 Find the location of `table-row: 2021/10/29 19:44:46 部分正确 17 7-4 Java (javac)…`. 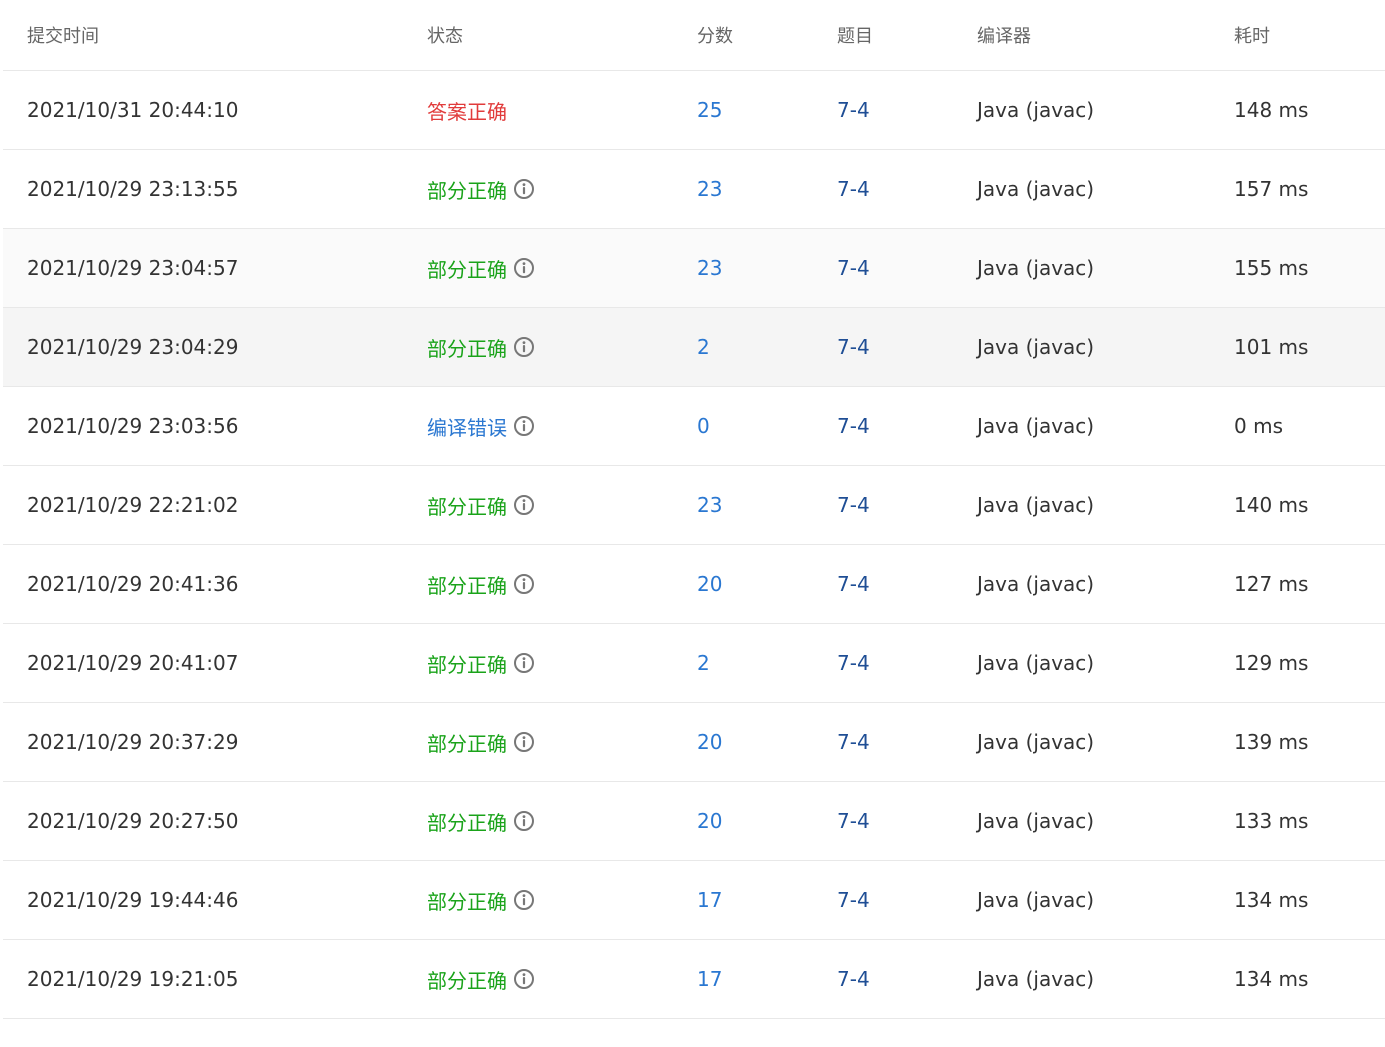

table-row: 2021/10/29 19:44:46 部分正确 17 7-4 Java (javac)… is located at coordinates (694, 900).